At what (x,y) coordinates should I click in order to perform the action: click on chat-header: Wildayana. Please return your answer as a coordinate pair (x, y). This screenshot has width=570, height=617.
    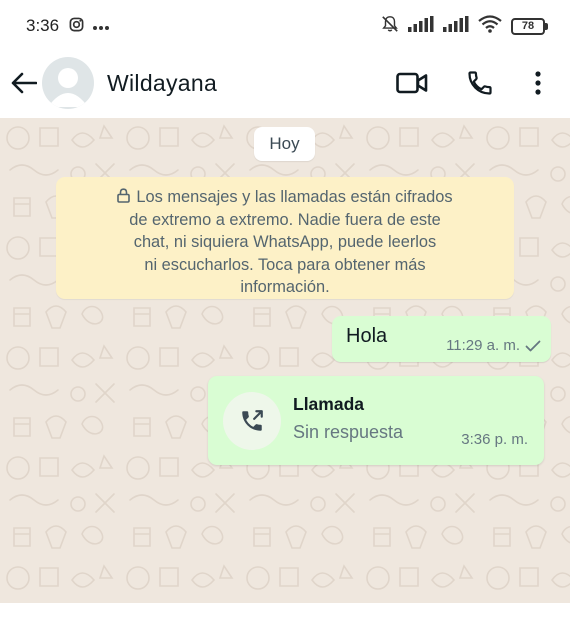
    Looking at the image, I should click on (285, 83).